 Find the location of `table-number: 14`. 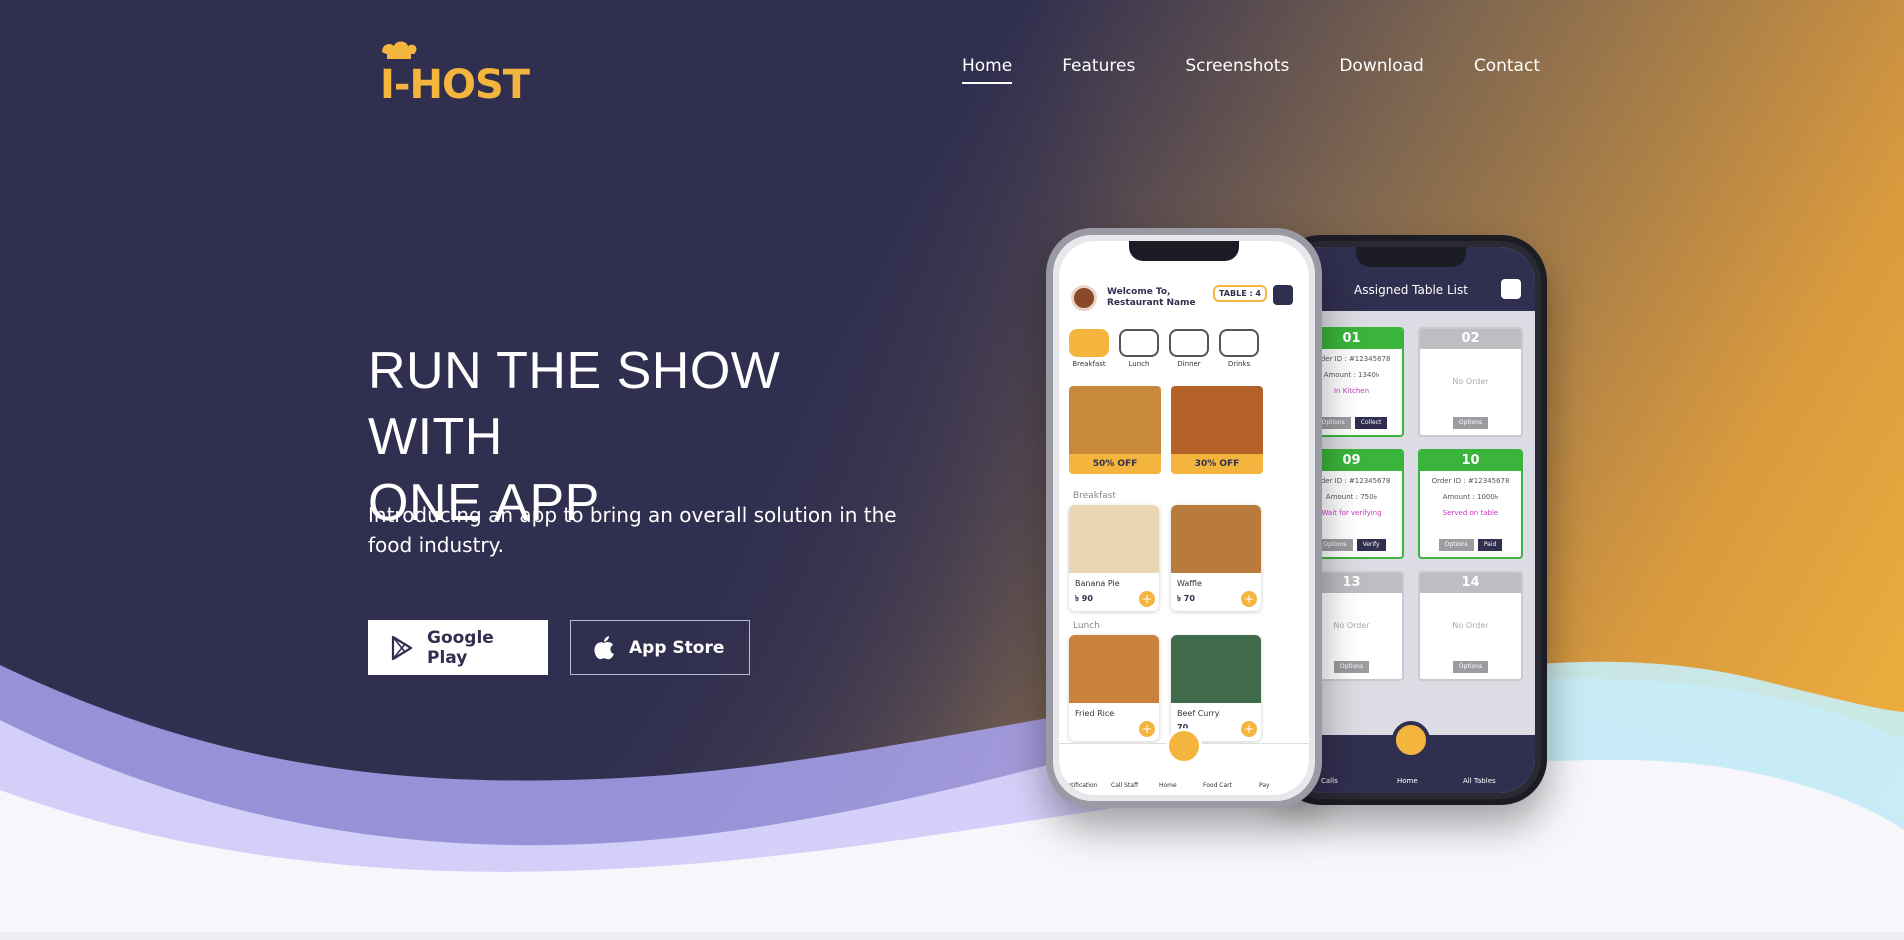

table-number: 14 is located at coordinates (1470, 583).